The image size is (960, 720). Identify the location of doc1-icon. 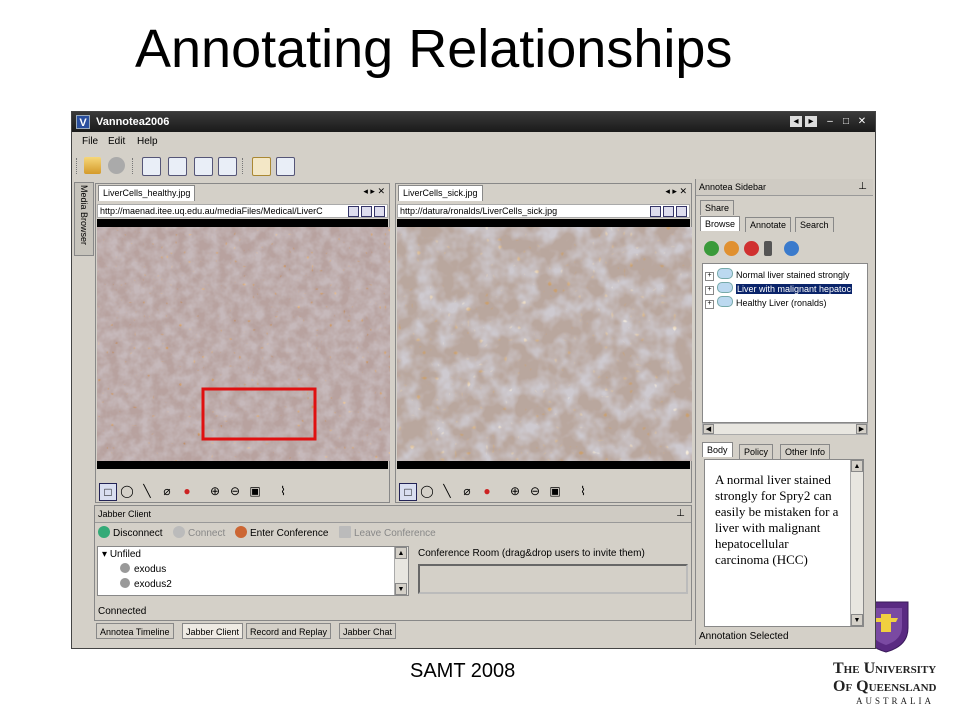
(151, 166).